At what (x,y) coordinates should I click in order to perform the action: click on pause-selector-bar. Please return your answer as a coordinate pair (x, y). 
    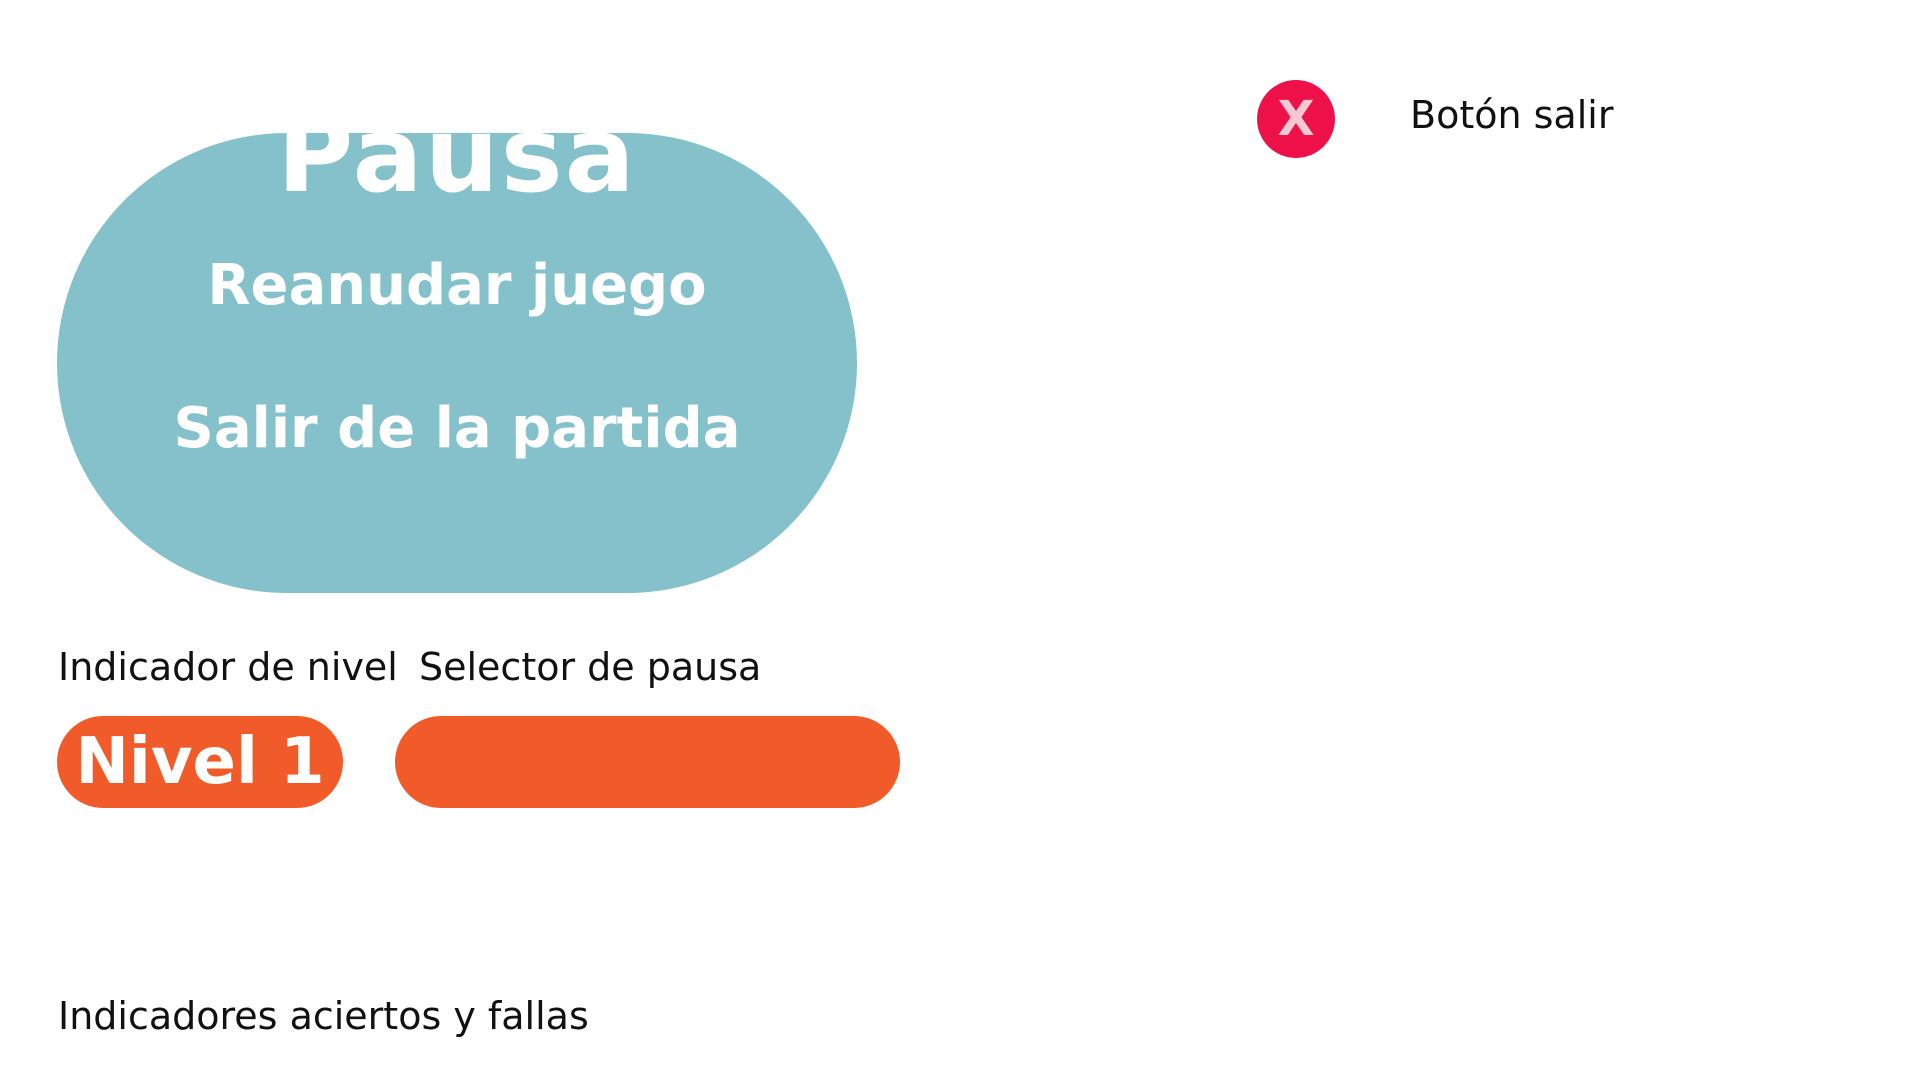
    Looking at the image, I should click on (647, 762).